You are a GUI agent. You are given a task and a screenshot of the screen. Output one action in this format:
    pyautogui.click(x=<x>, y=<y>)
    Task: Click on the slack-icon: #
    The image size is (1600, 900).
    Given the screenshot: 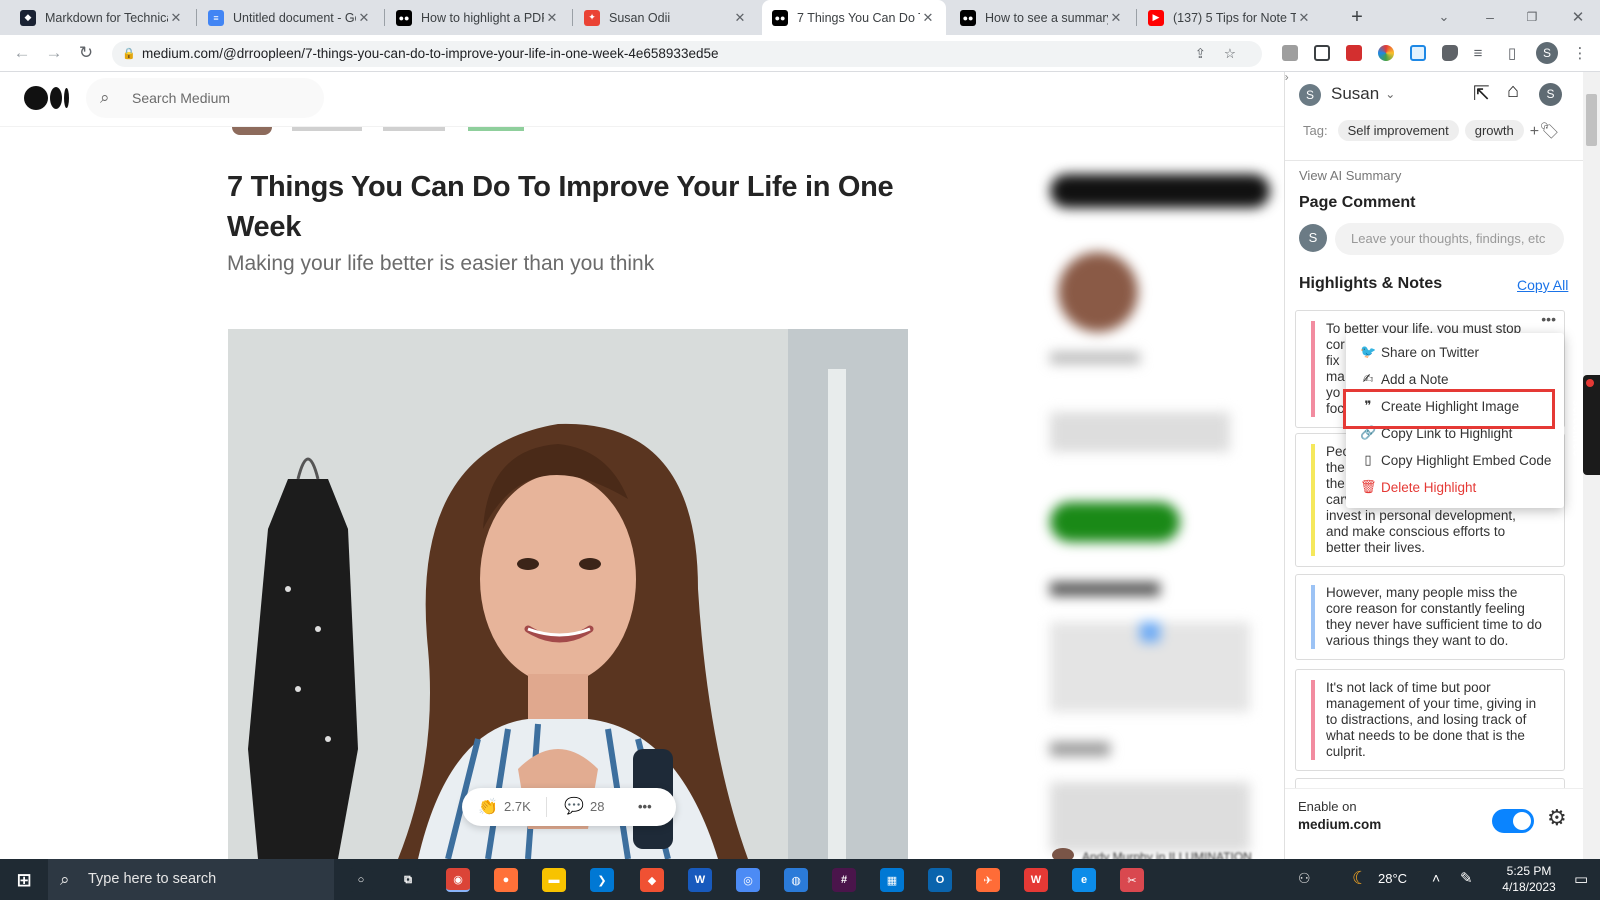 What is the action you would take?
    pyautogui.click(x=844, y=880)
    